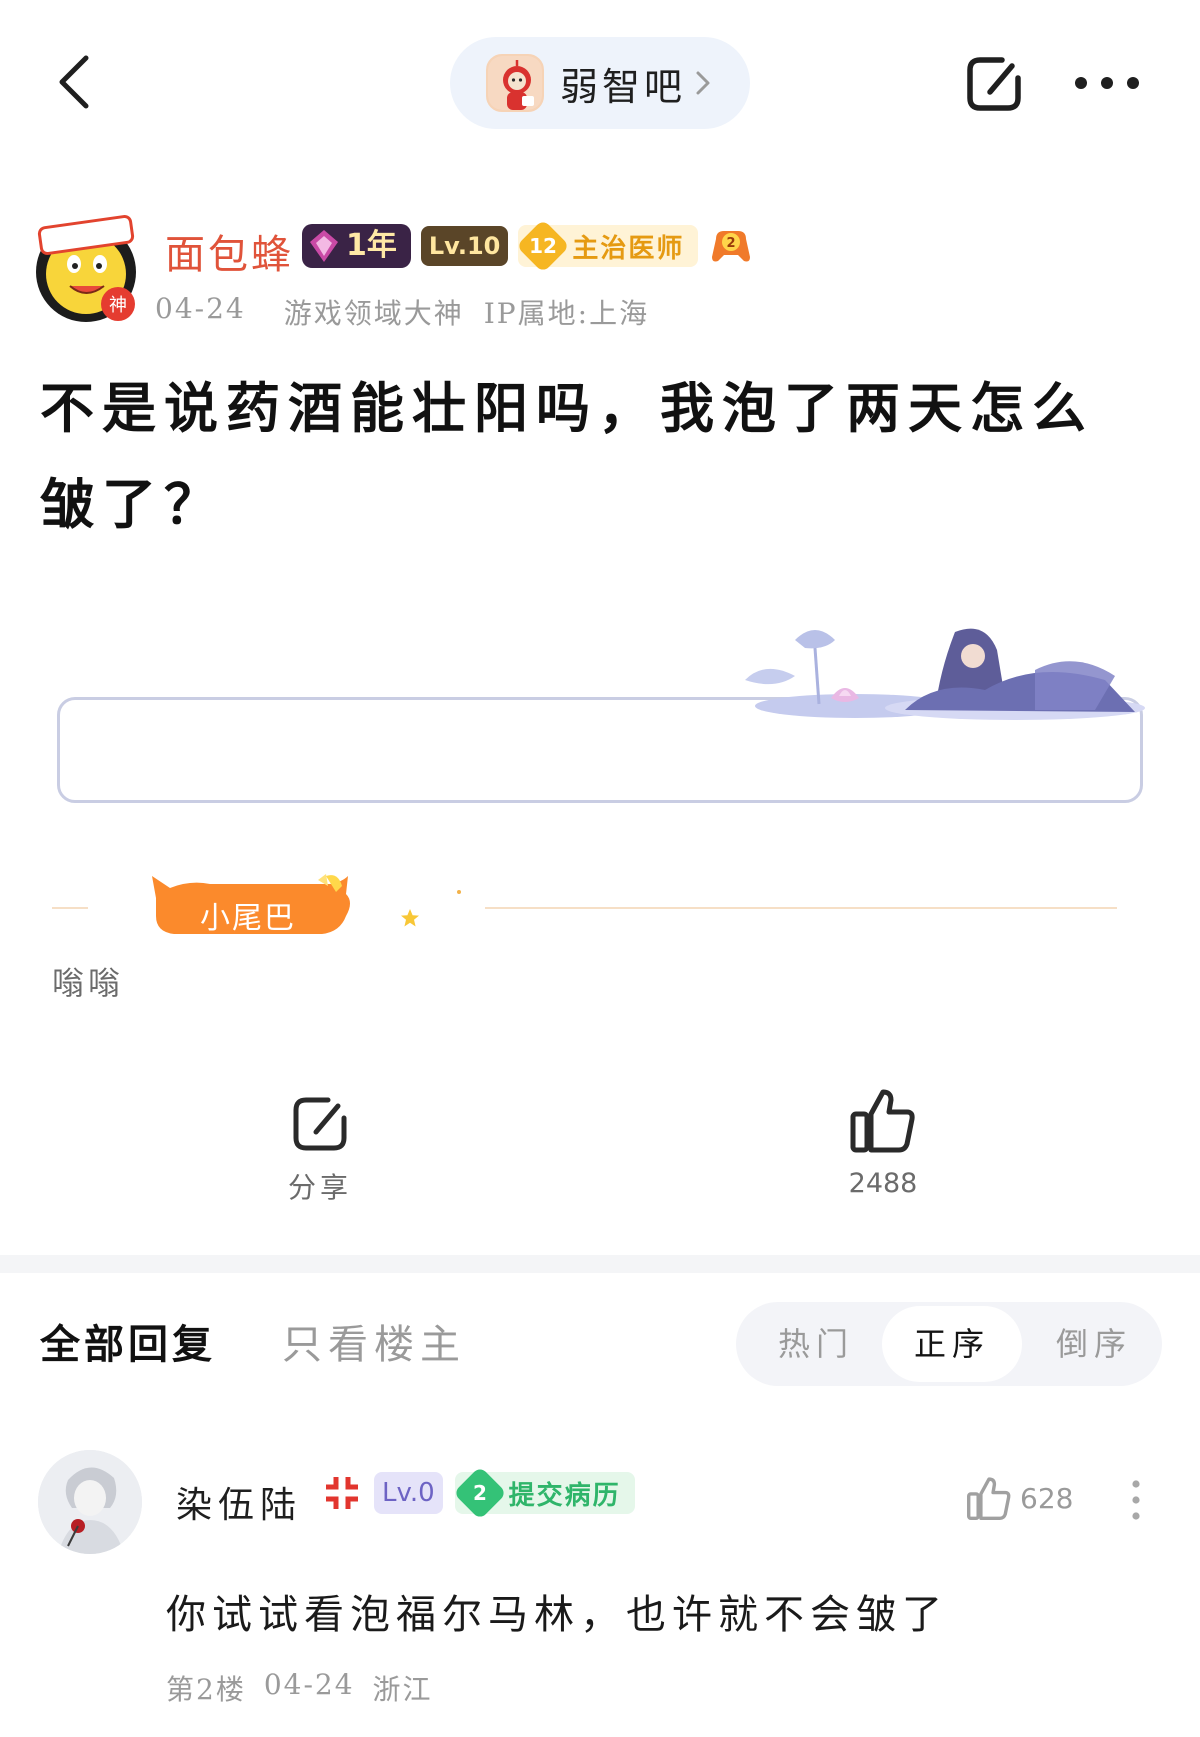 This screenshot has width=1200, height=1737. I want to click on tab-all-replies: 全部回复, so click(128, 1341).